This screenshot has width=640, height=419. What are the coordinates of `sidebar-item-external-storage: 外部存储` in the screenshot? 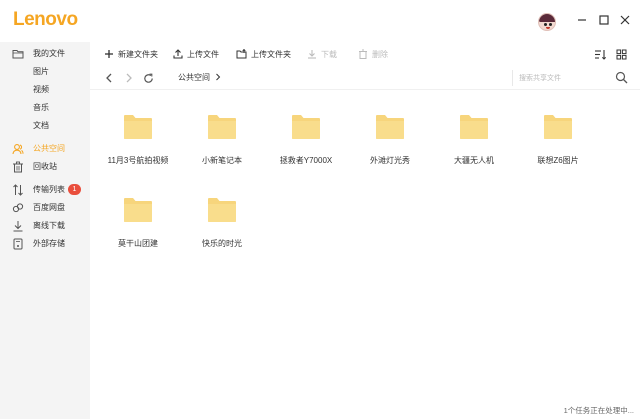 It's located at (45, 244).